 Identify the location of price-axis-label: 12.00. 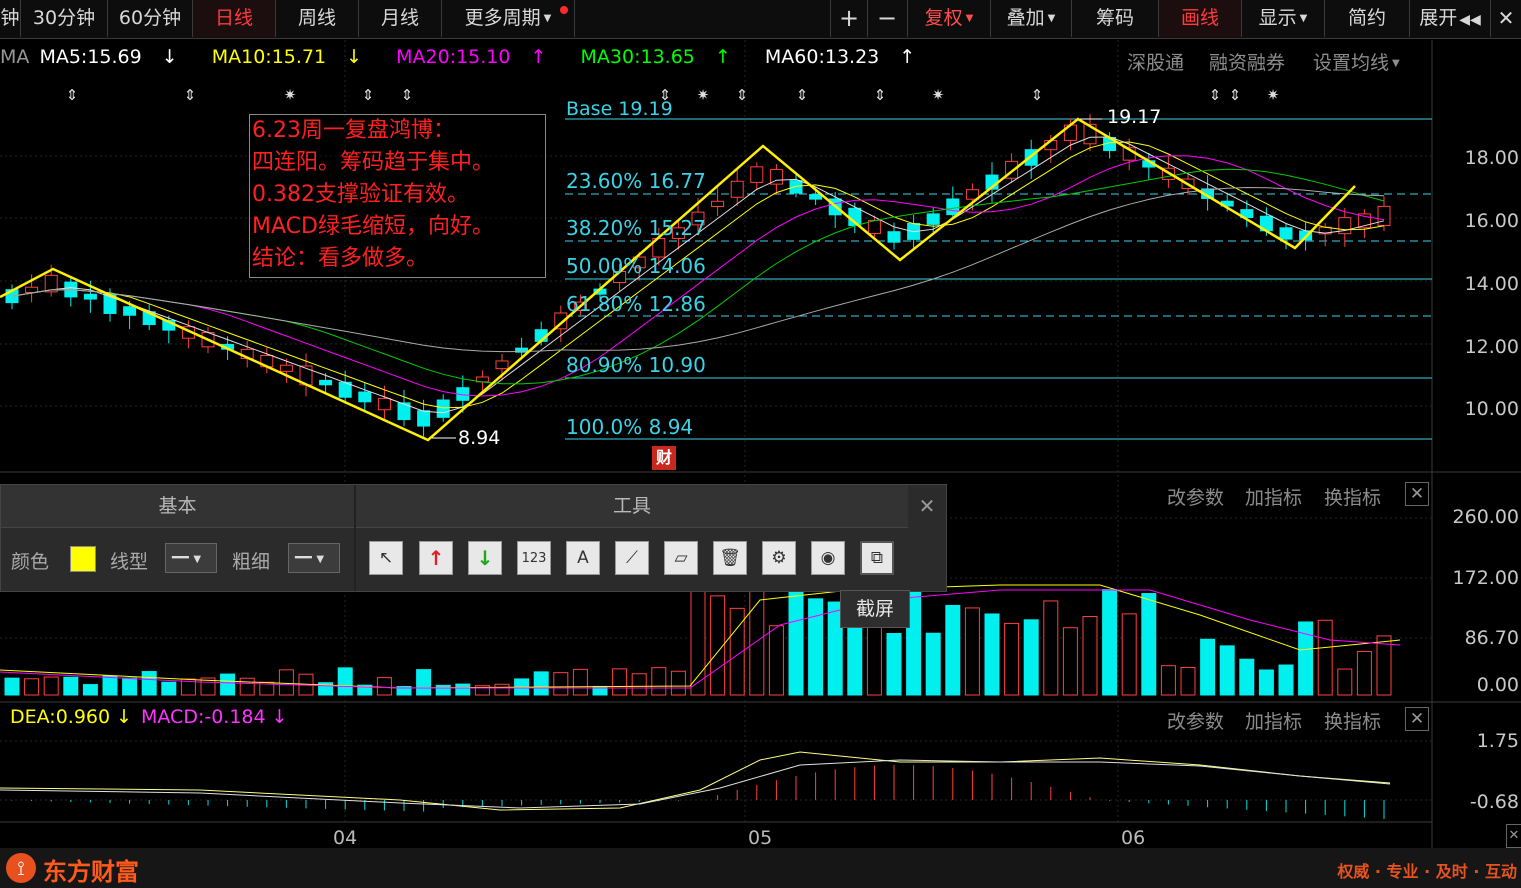
(1491, 347).